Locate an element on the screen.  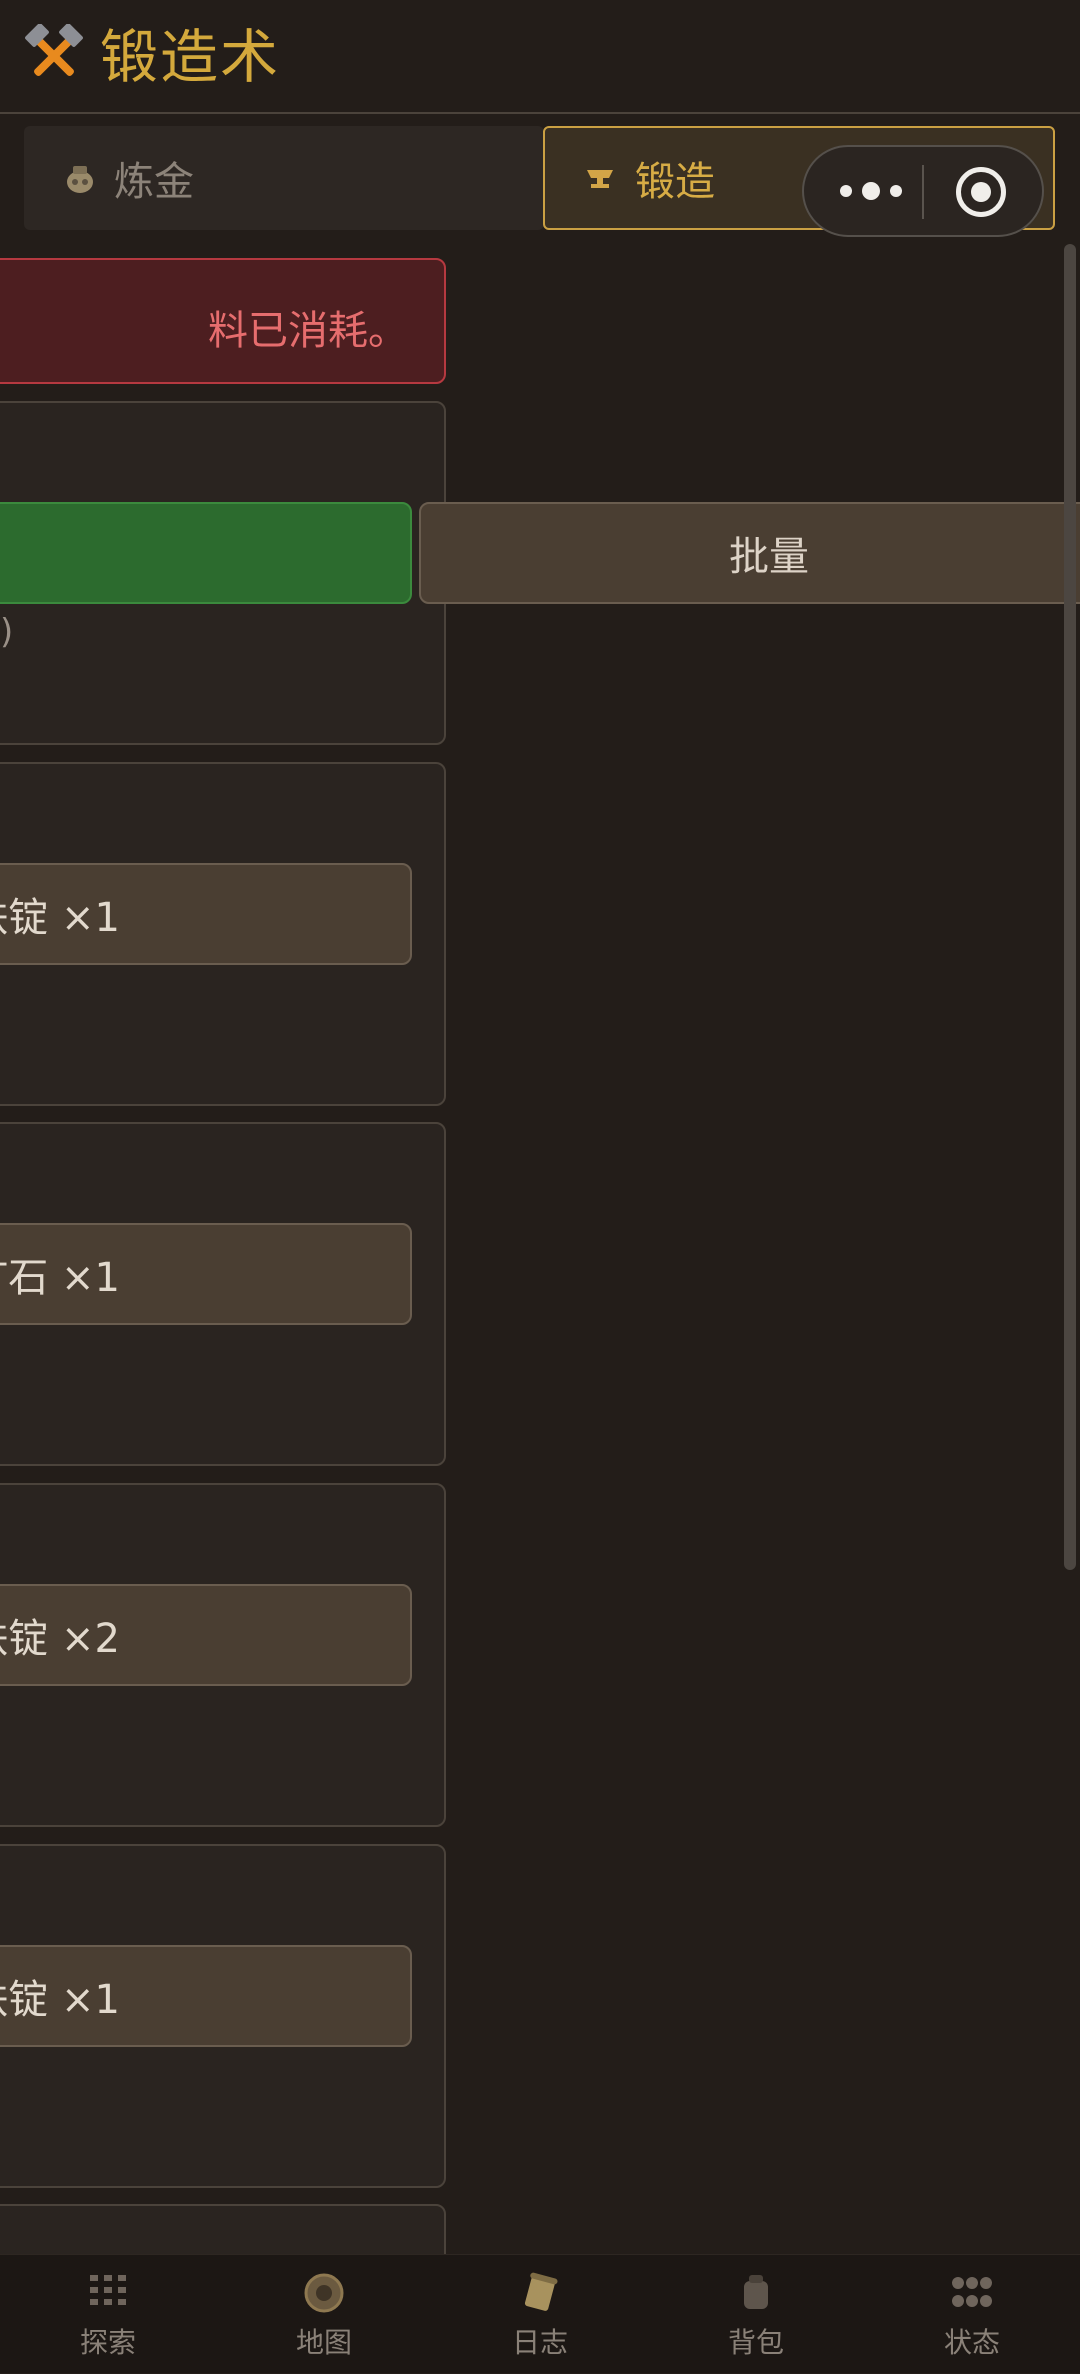
page-title: 锻造术 is located at coordinates (190, 57).